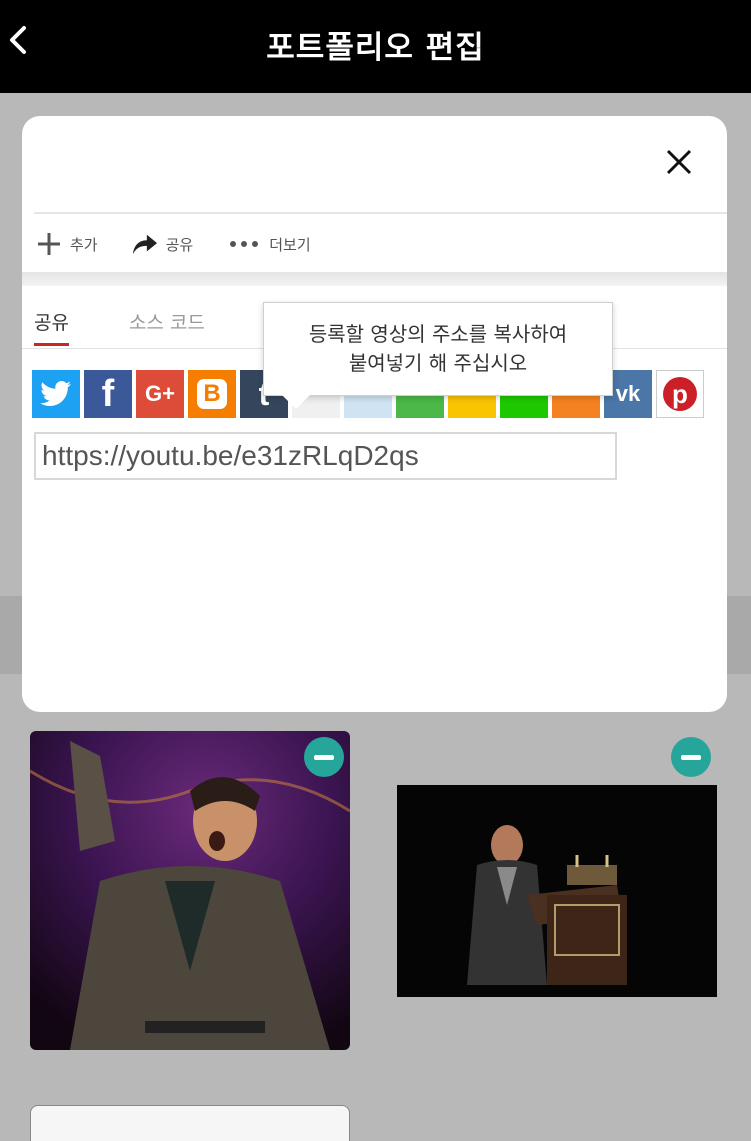 The height and width of the screenshot is (1141, 751). Describe the element at coordinates (296, 402) in the screenshot. I see `tooltip-arrow` at that location.